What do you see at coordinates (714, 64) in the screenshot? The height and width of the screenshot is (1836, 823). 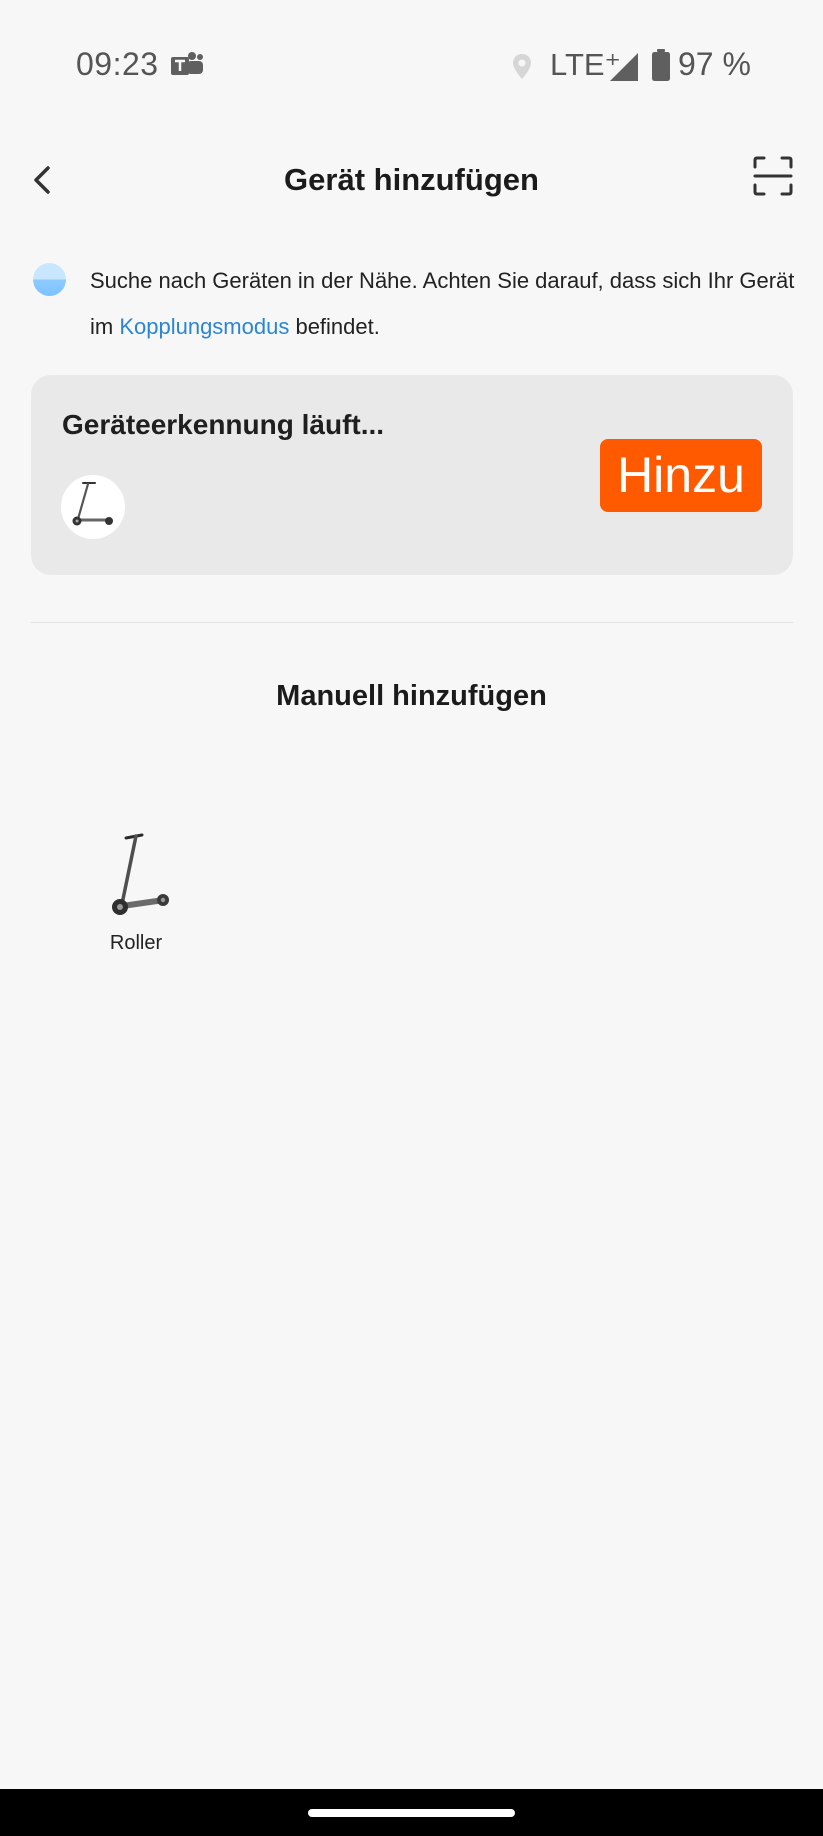 I see `battery-label: 97 %` at bounding box center [714, 64].